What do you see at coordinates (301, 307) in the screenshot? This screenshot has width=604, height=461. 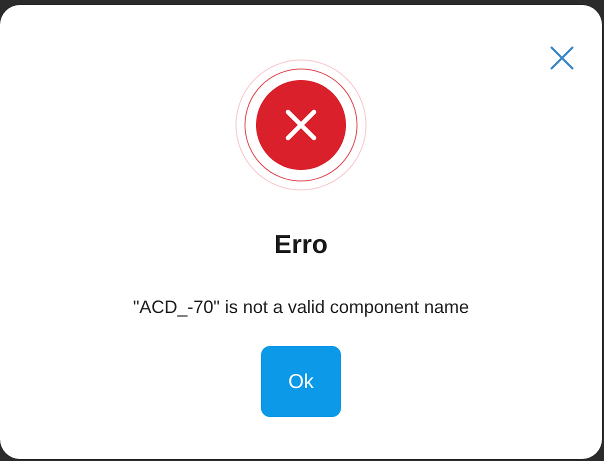 I see `error-message: "ACD_-70" is not a valid component name` at bounding box center [301, 307].